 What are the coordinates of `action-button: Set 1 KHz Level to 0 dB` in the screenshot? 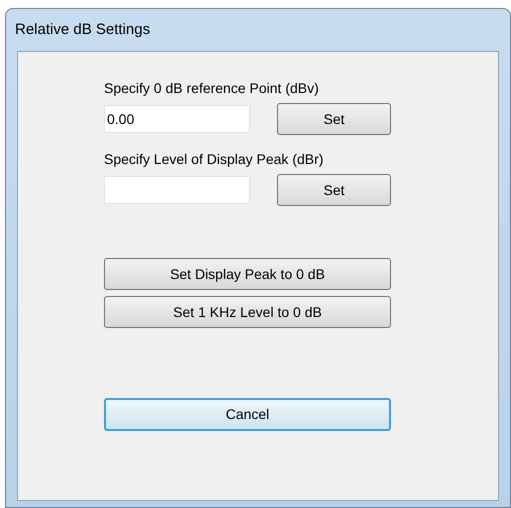 It's located at (247, 312).